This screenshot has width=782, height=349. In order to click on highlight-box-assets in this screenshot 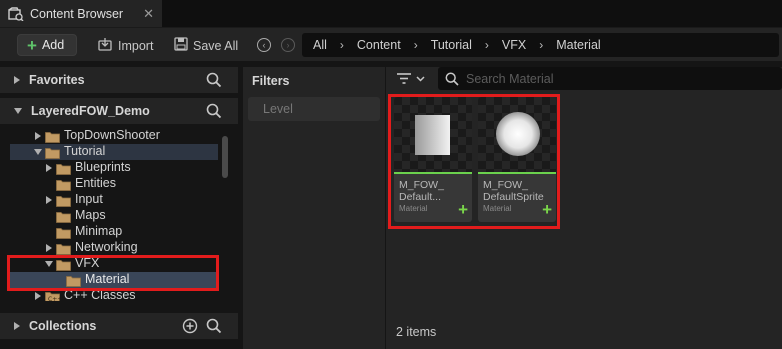, I will do `click(474, 161)`.